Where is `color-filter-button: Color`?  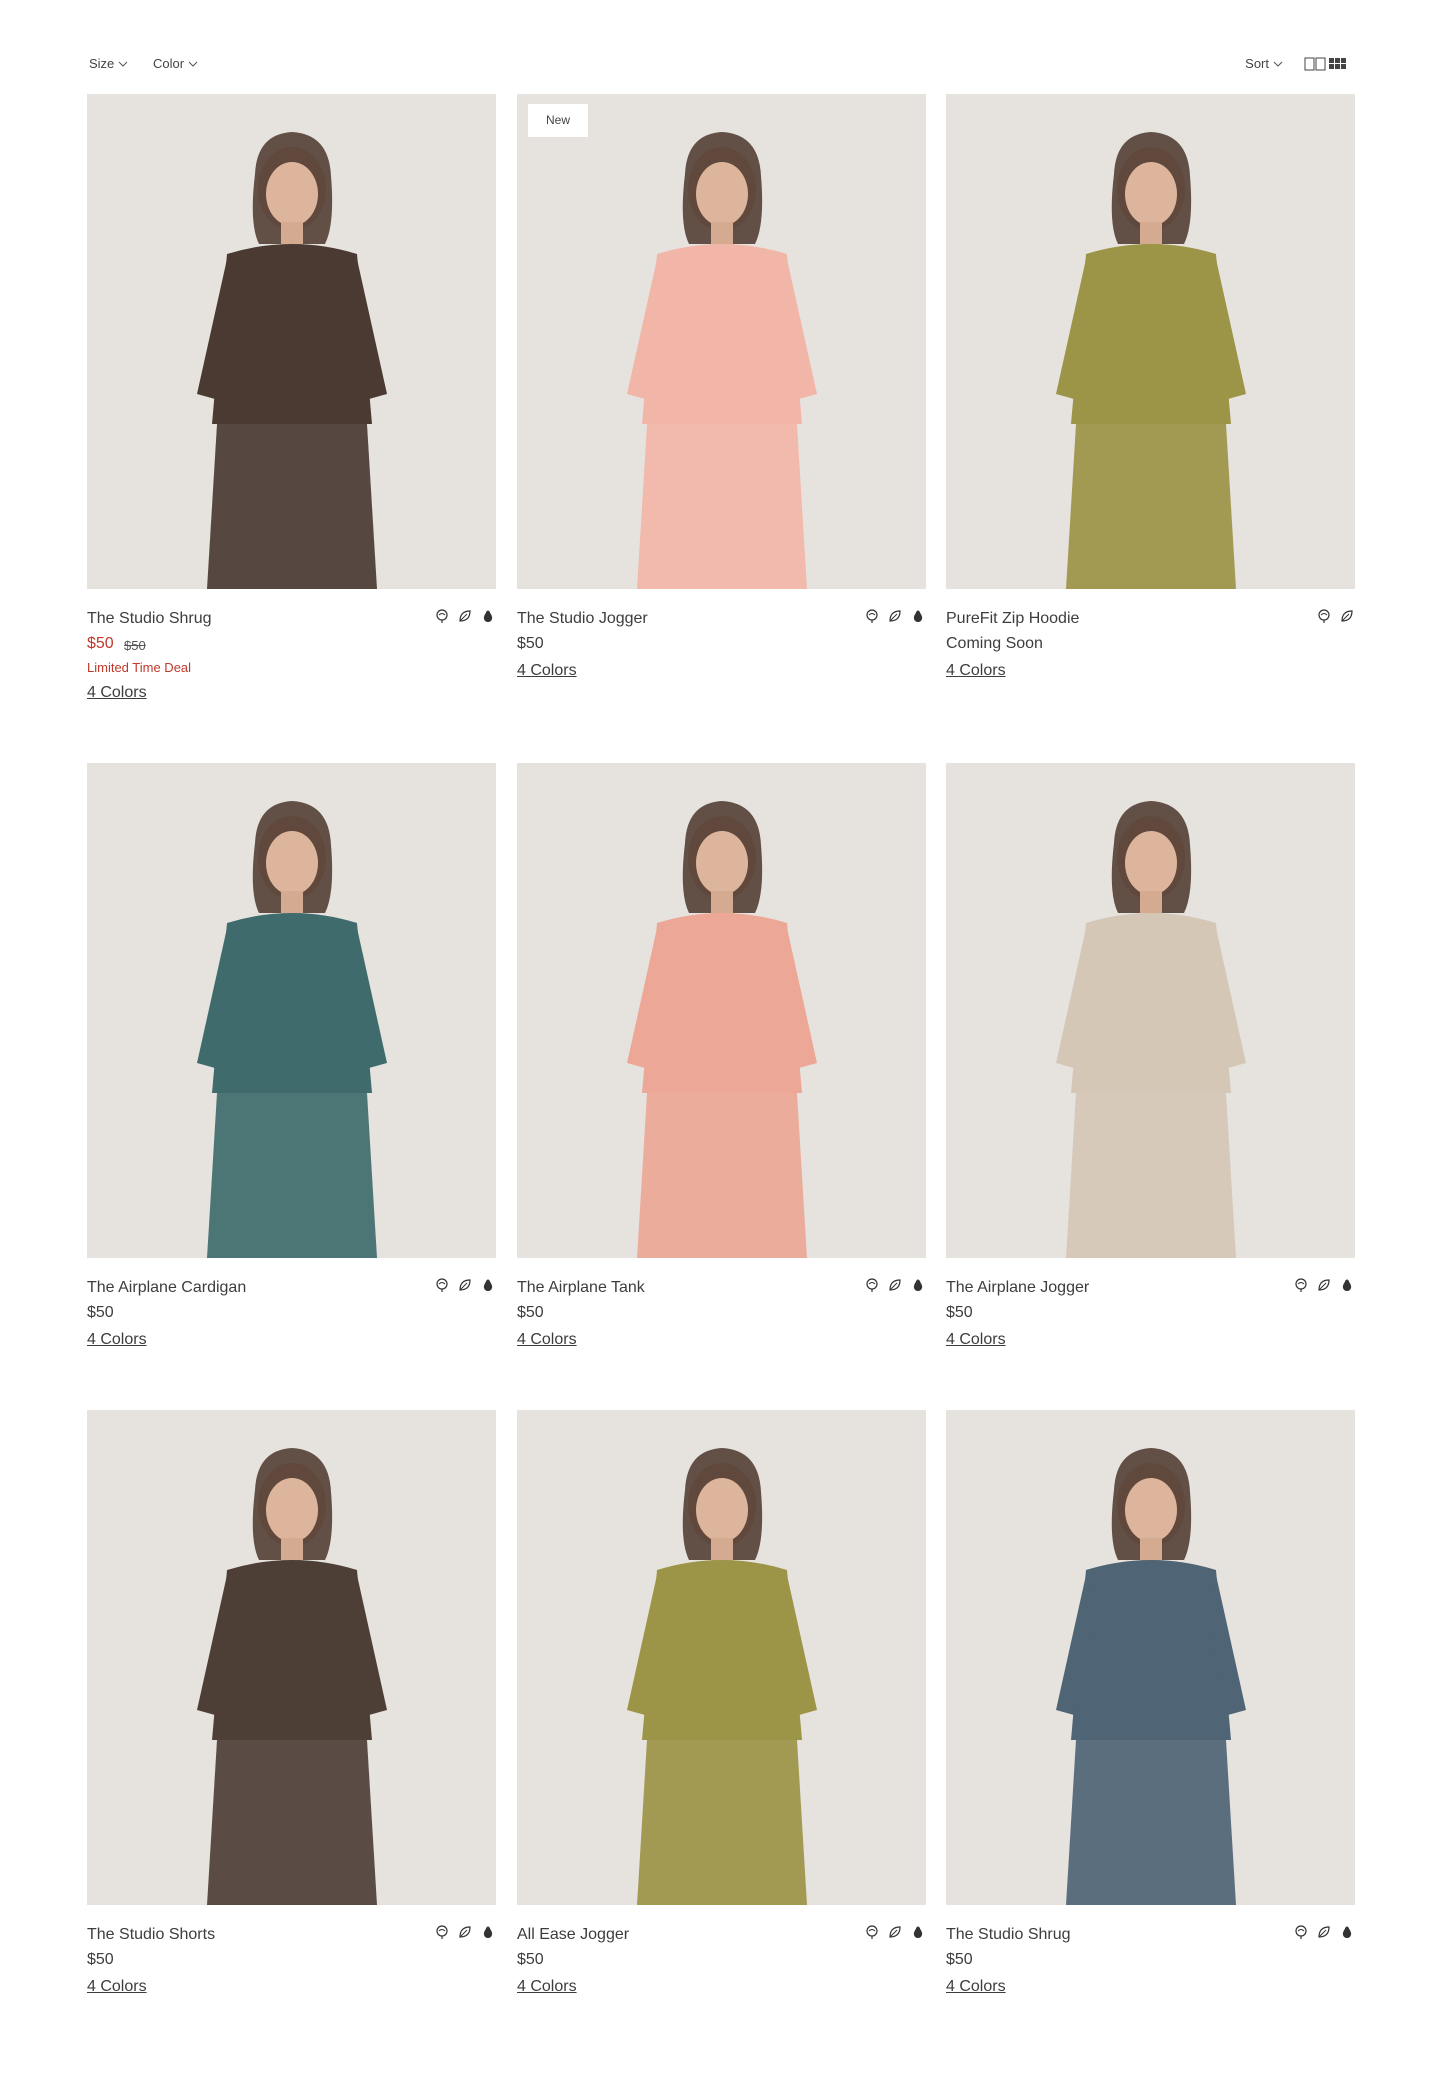 color-filter-button: Color is located at coordinates (175, 63).